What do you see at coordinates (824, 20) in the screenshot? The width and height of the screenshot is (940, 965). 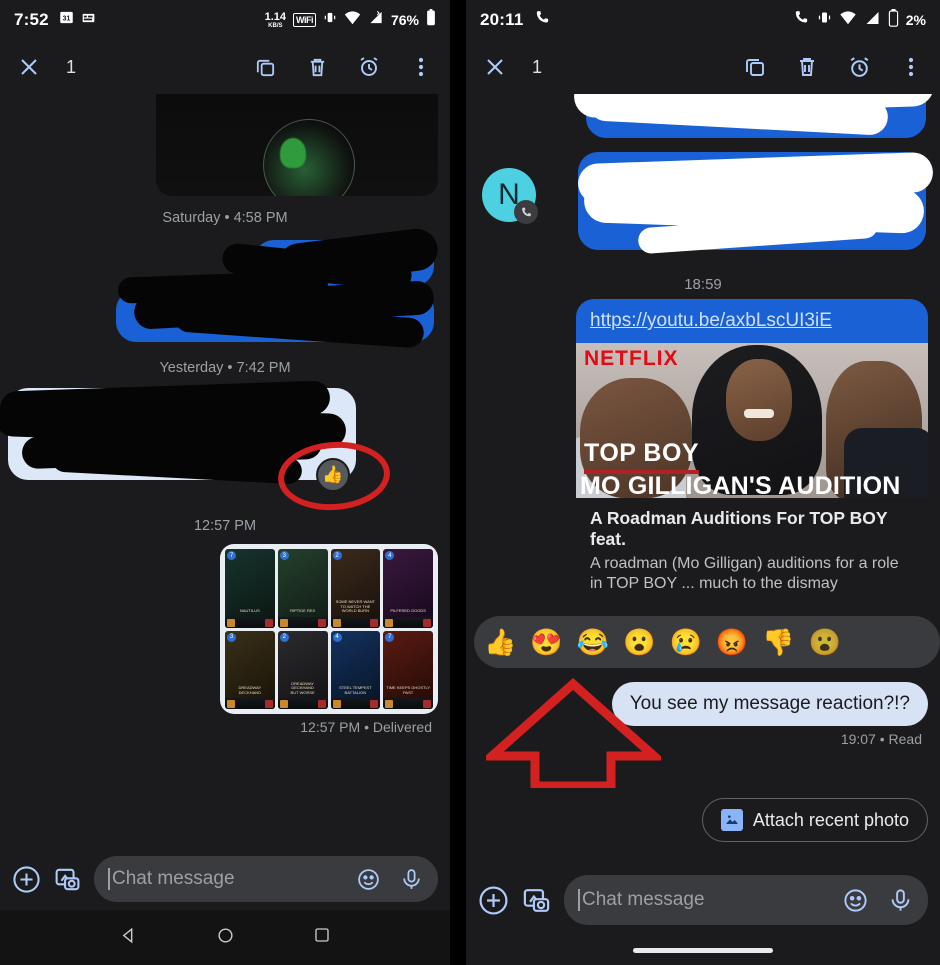 I see `vibrate-icon` at bounding box center [824, 20].